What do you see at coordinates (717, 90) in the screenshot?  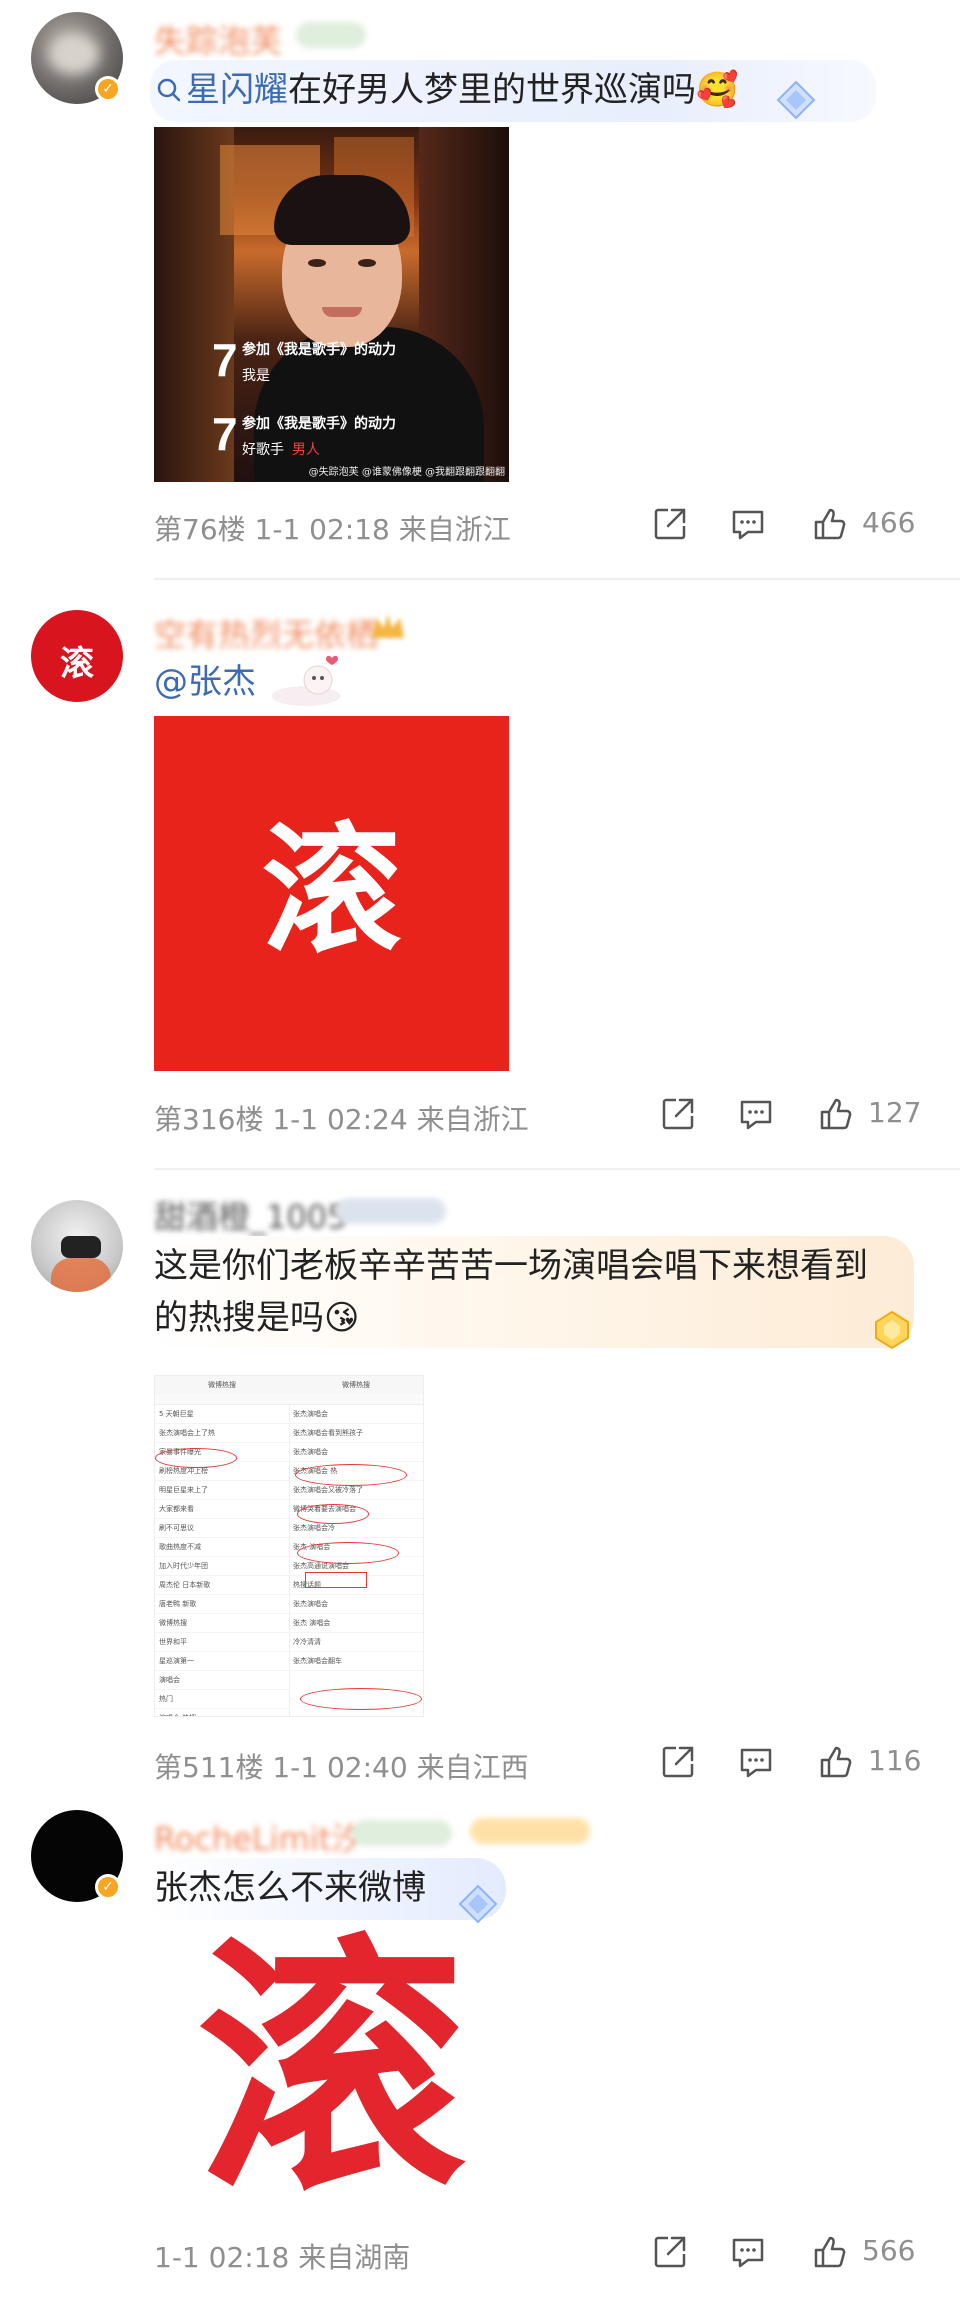 I see `emoji: 🥰` at bounding box center [717, 90].